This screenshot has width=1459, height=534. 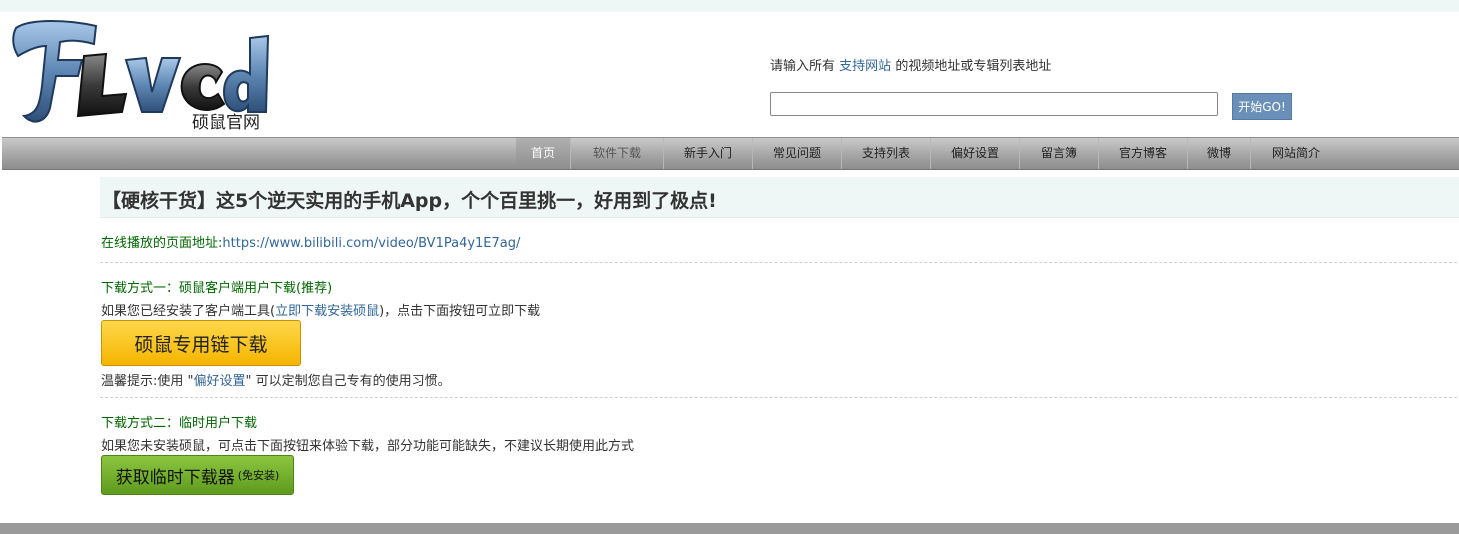 I want to click on nav-item-home: 首页, so click(x=543, y=153).